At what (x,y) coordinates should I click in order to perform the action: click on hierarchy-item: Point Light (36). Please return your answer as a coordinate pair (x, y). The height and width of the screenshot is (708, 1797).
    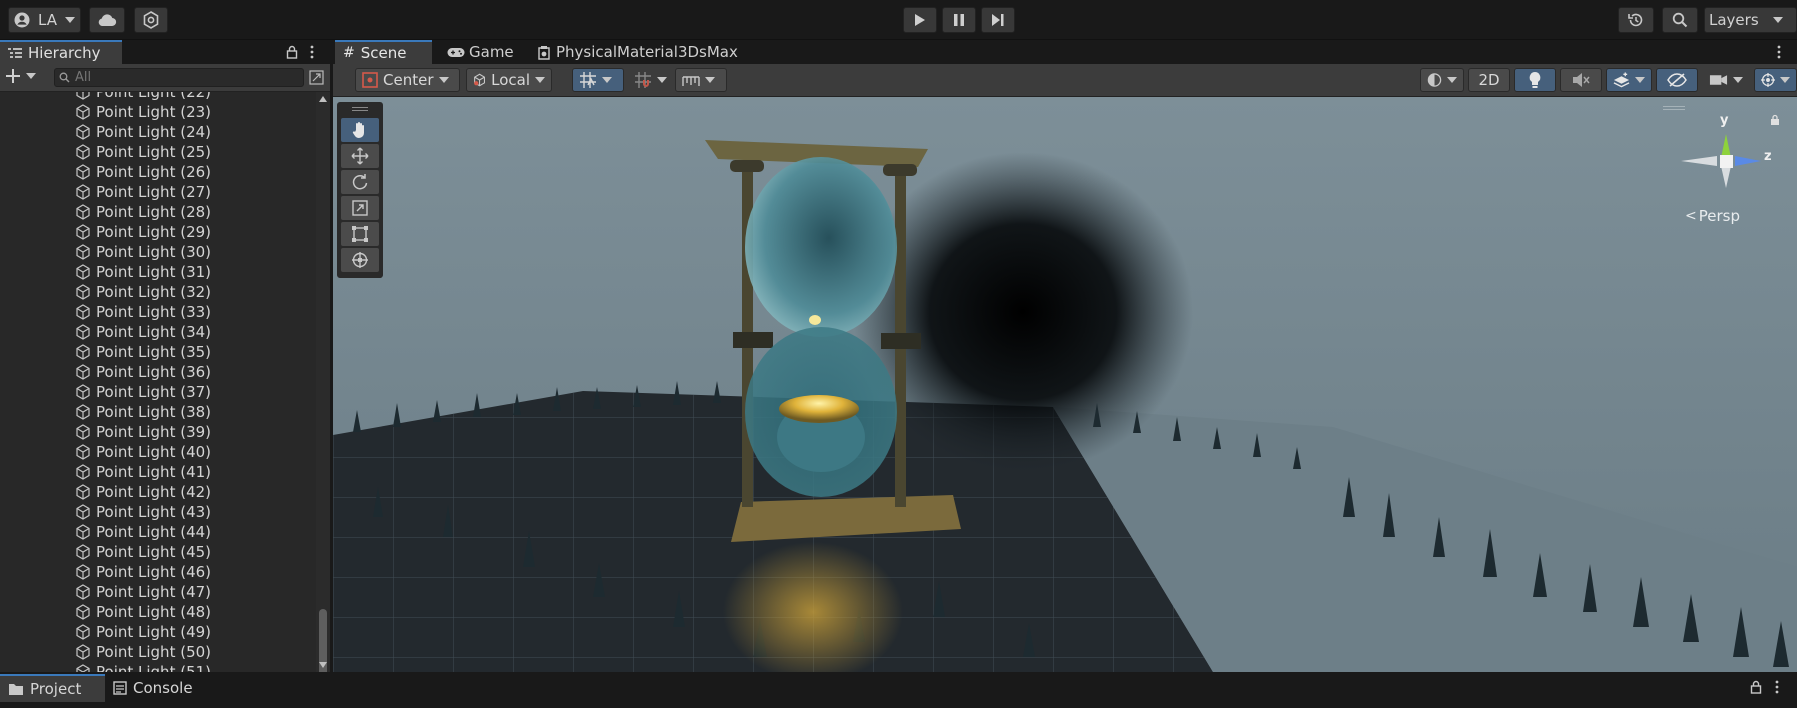
    Looking at the image, I should click on (143, 372).